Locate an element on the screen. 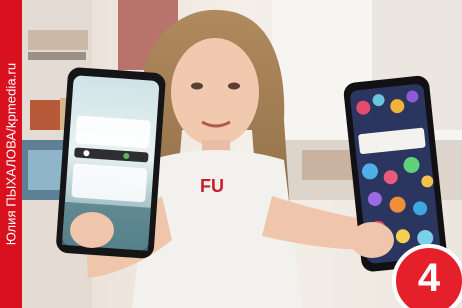 Image resolution: width=462 pixels, height=308 pixels. number-badge: 4 is located at coordinates (427, 276).